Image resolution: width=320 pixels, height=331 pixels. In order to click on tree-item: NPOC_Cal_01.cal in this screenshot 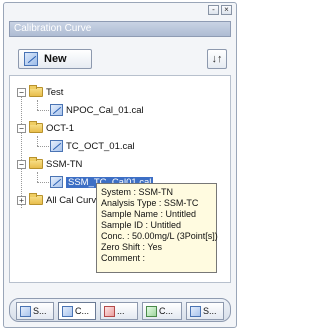, I will do `click(97, 110)`.